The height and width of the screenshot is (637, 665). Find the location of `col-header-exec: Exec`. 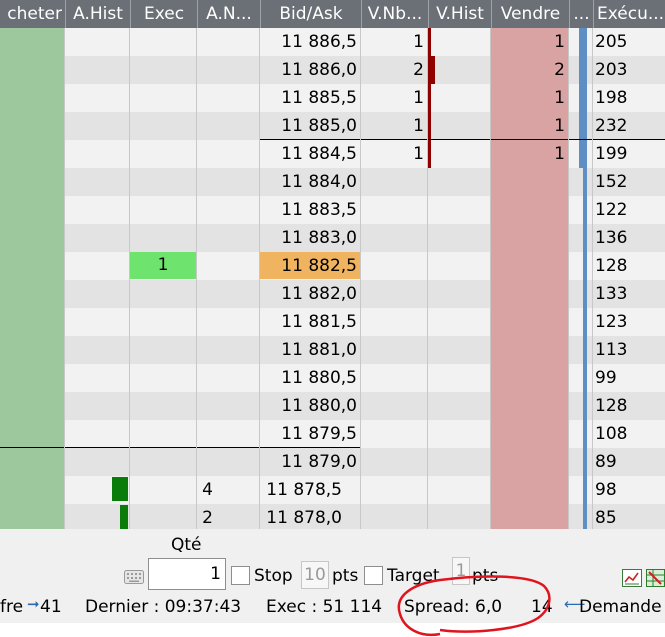

col-header-exec: Exec is located at coordinates (163, 14).